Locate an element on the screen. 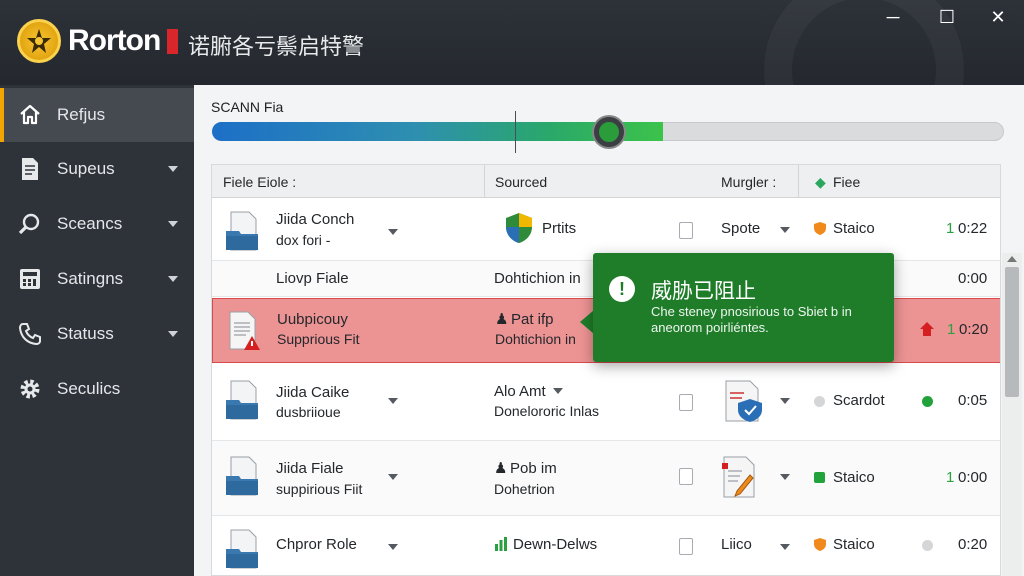  file-name: Uubpicouy is located at coordinates (312, 319).